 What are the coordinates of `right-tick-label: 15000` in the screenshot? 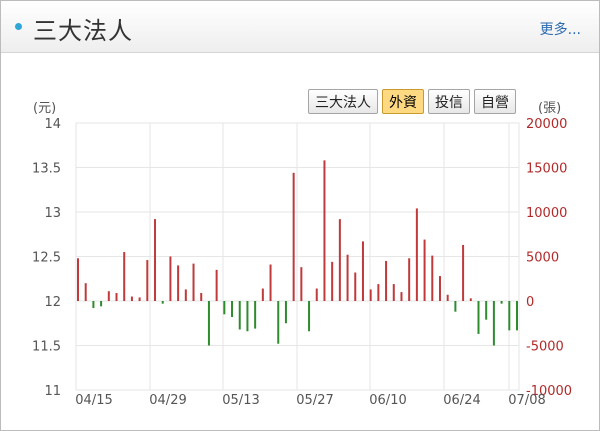 It's located at (546, 169).